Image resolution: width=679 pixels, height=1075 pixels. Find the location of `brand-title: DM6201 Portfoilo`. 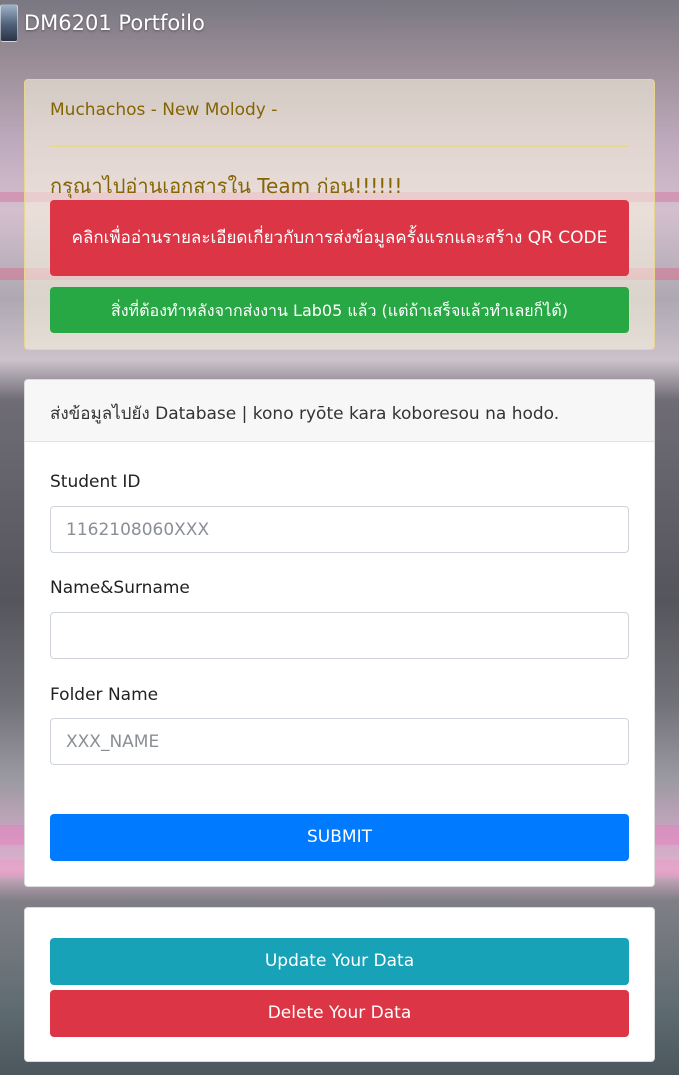

brand-title: DM6201 Portfoilo is located at coordinates (114, 23).